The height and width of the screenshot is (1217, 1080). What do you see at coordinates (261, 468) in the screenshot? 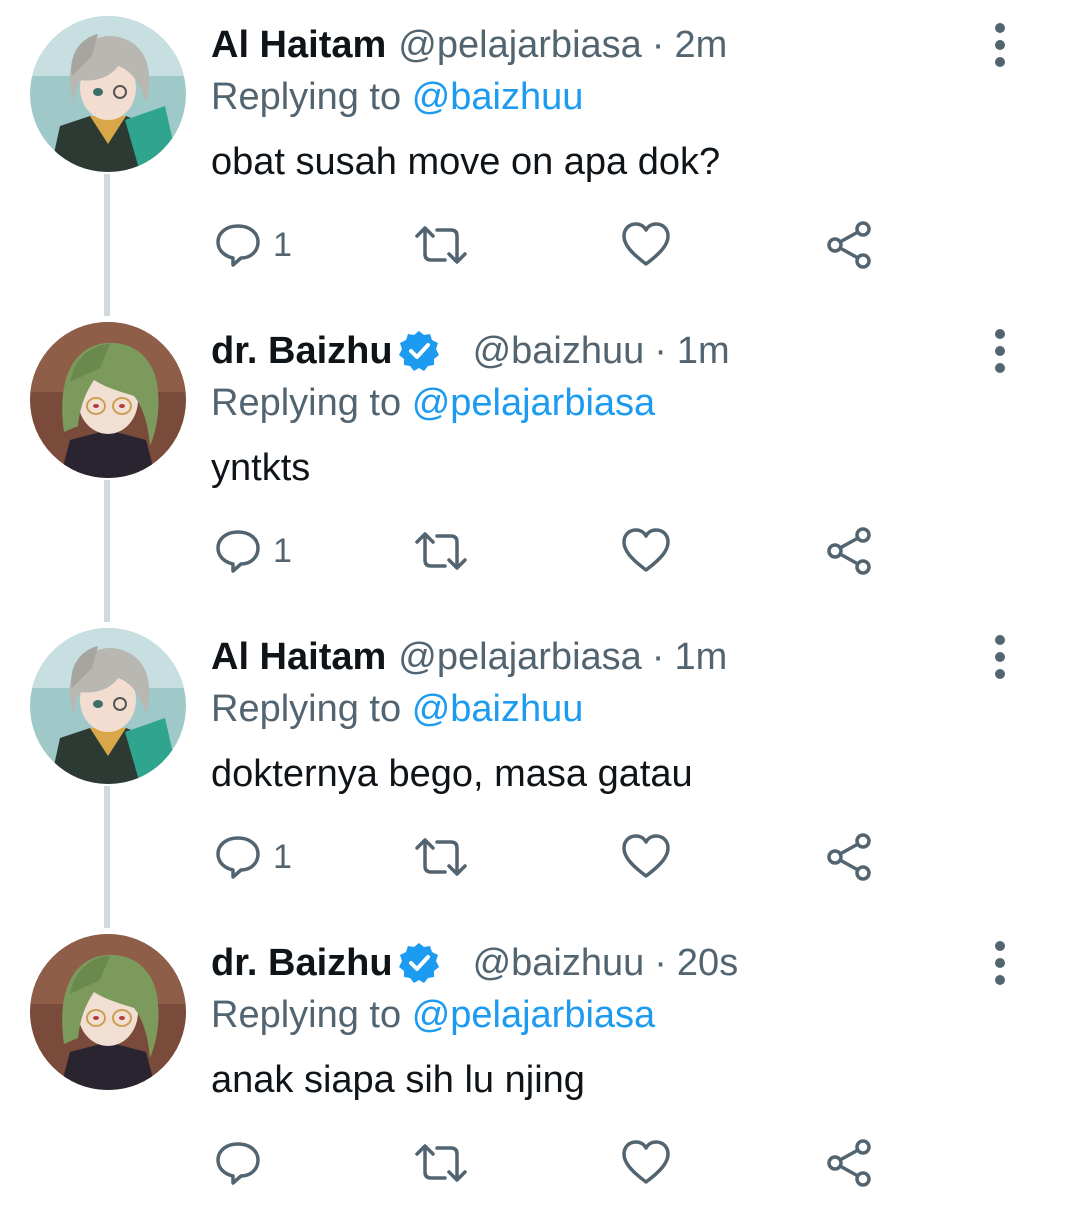
I see `tweet-text: yntkts` at bounding box center [261, 468].